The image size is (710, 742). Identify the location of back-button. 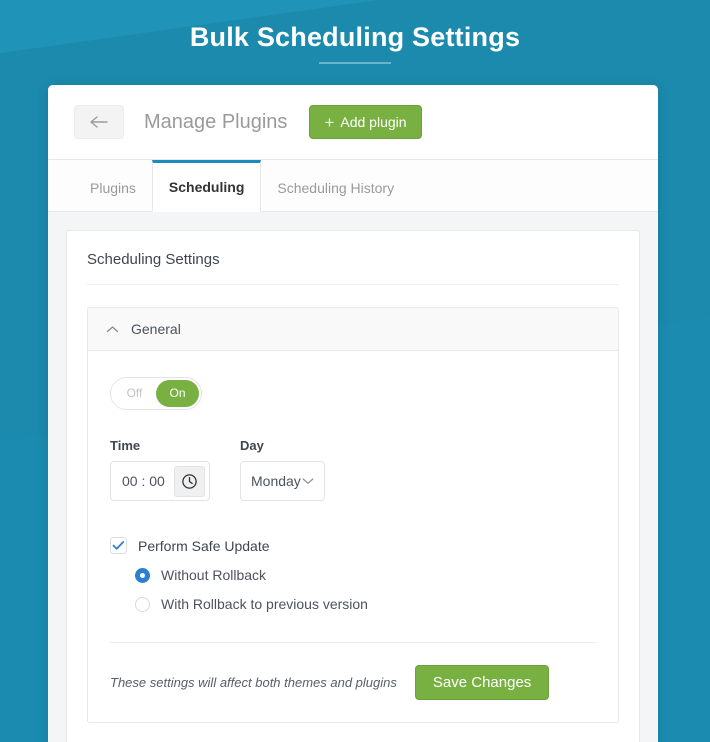
(99, 122).